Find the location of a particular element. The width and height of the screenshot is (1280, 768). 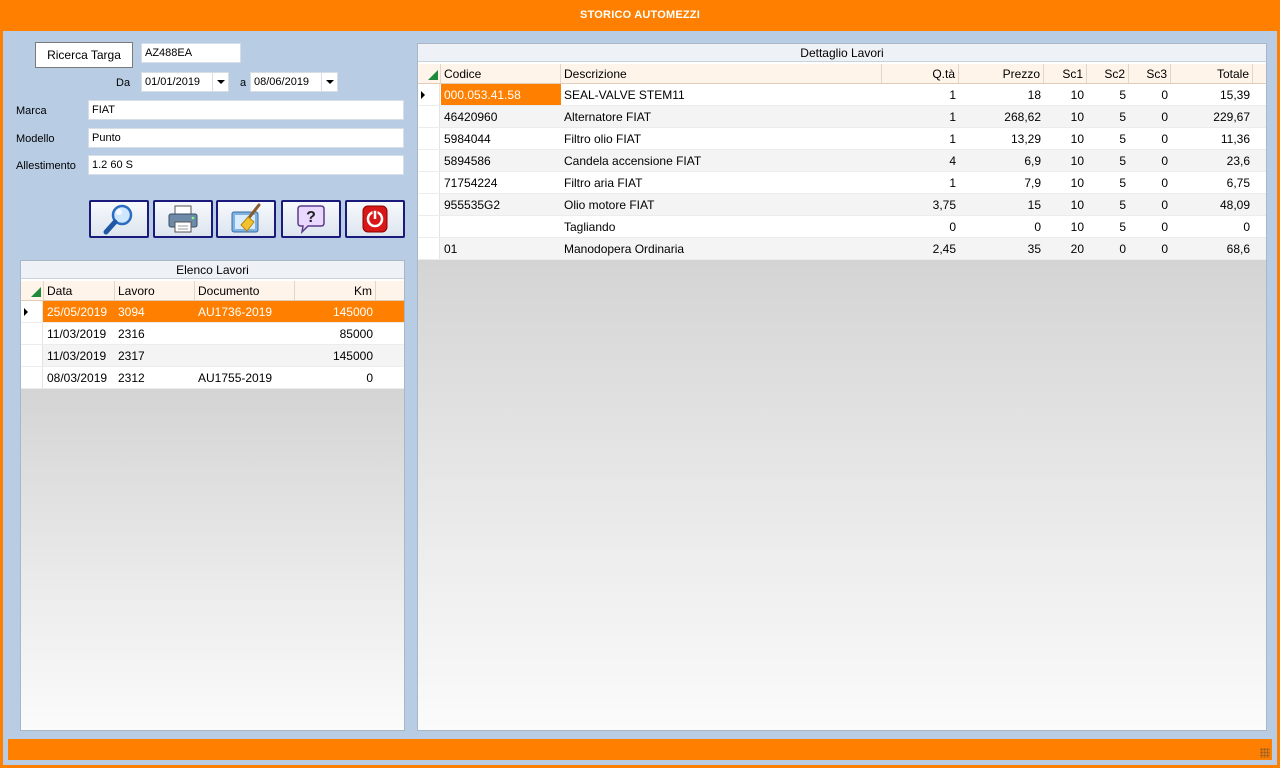

cell-qta: 0 is located at coordinates (952, 227).